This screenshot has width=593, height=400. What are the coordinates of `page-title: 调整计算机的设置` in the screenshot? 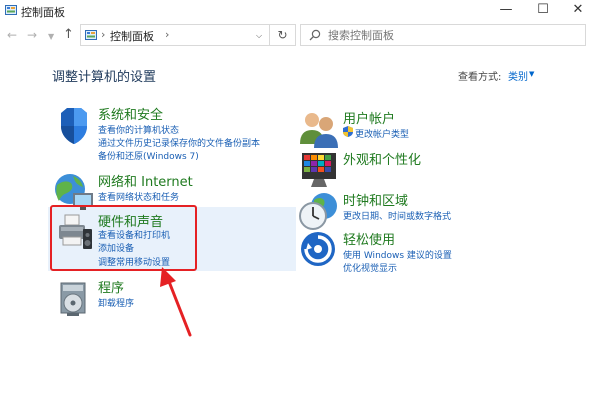 It's located at (104, 77).